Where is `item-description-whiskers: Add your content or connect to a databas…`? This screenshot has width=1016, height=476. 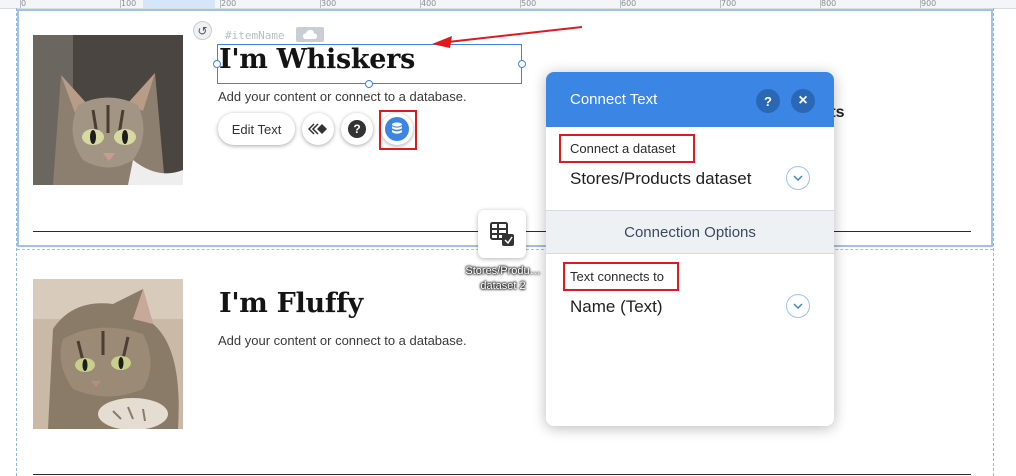
item-description-whiskers: Add your content or connect to a databas… is located at coordinates (342, 96).